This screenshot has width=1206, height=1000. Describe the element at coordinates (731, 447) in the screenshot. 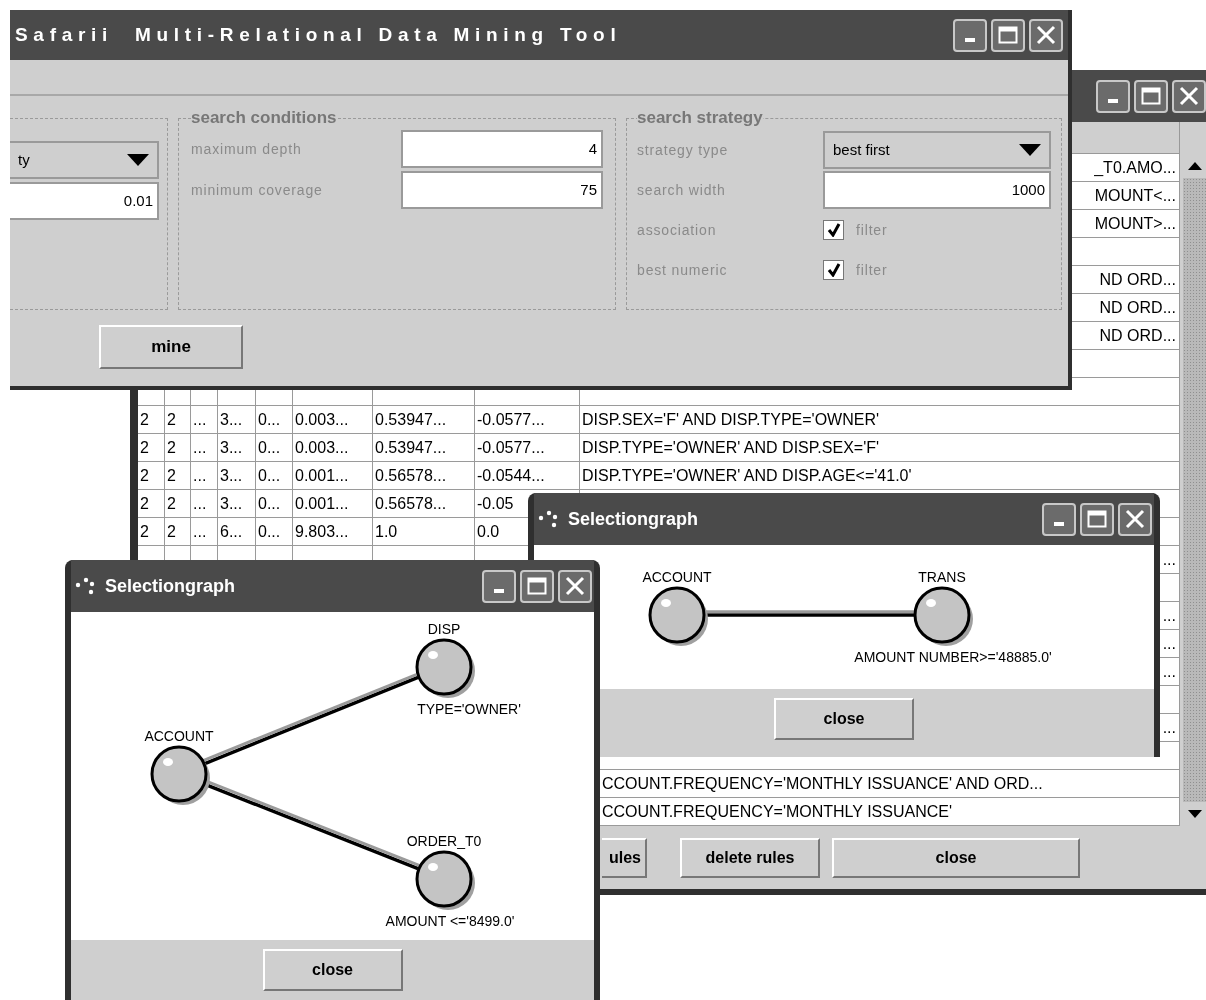

I see `rule-cell-text: DISP.TYPE='OWNER' AND DISP.SEX='F'` at that location.